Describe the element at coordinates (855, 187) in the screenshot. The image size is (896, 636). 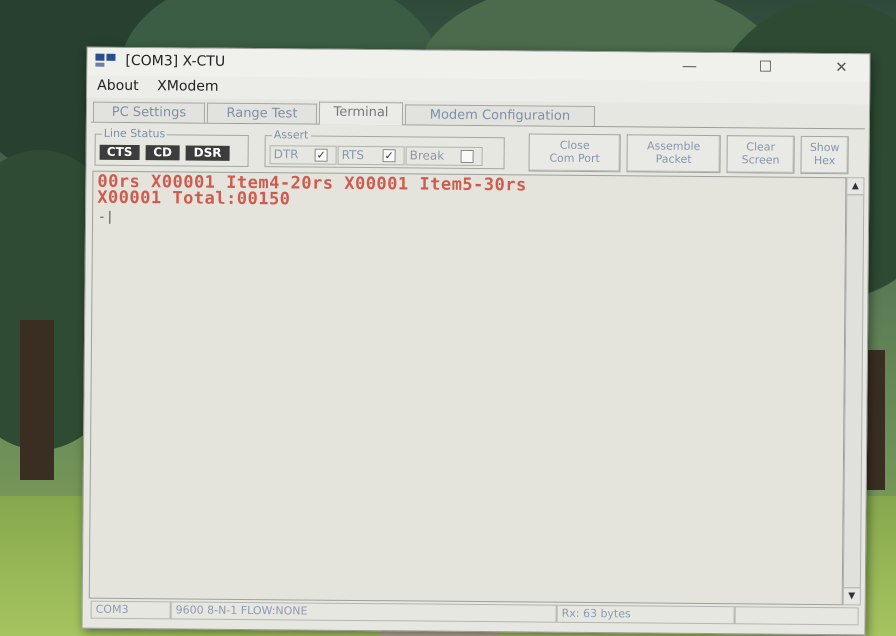
I see `scroll-up-arrow-icon: ▲` at that location.